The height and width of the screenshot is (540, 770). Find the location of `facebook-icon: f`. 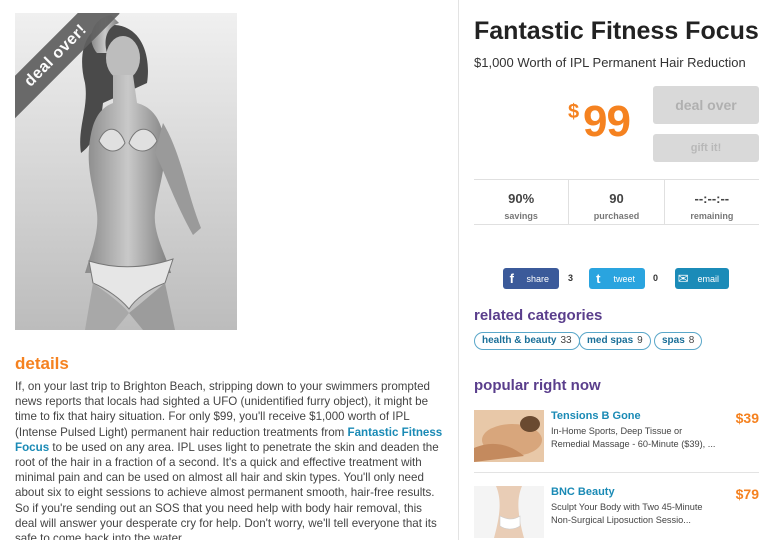

facebook-icon: f is located at coordinates (511, 278).